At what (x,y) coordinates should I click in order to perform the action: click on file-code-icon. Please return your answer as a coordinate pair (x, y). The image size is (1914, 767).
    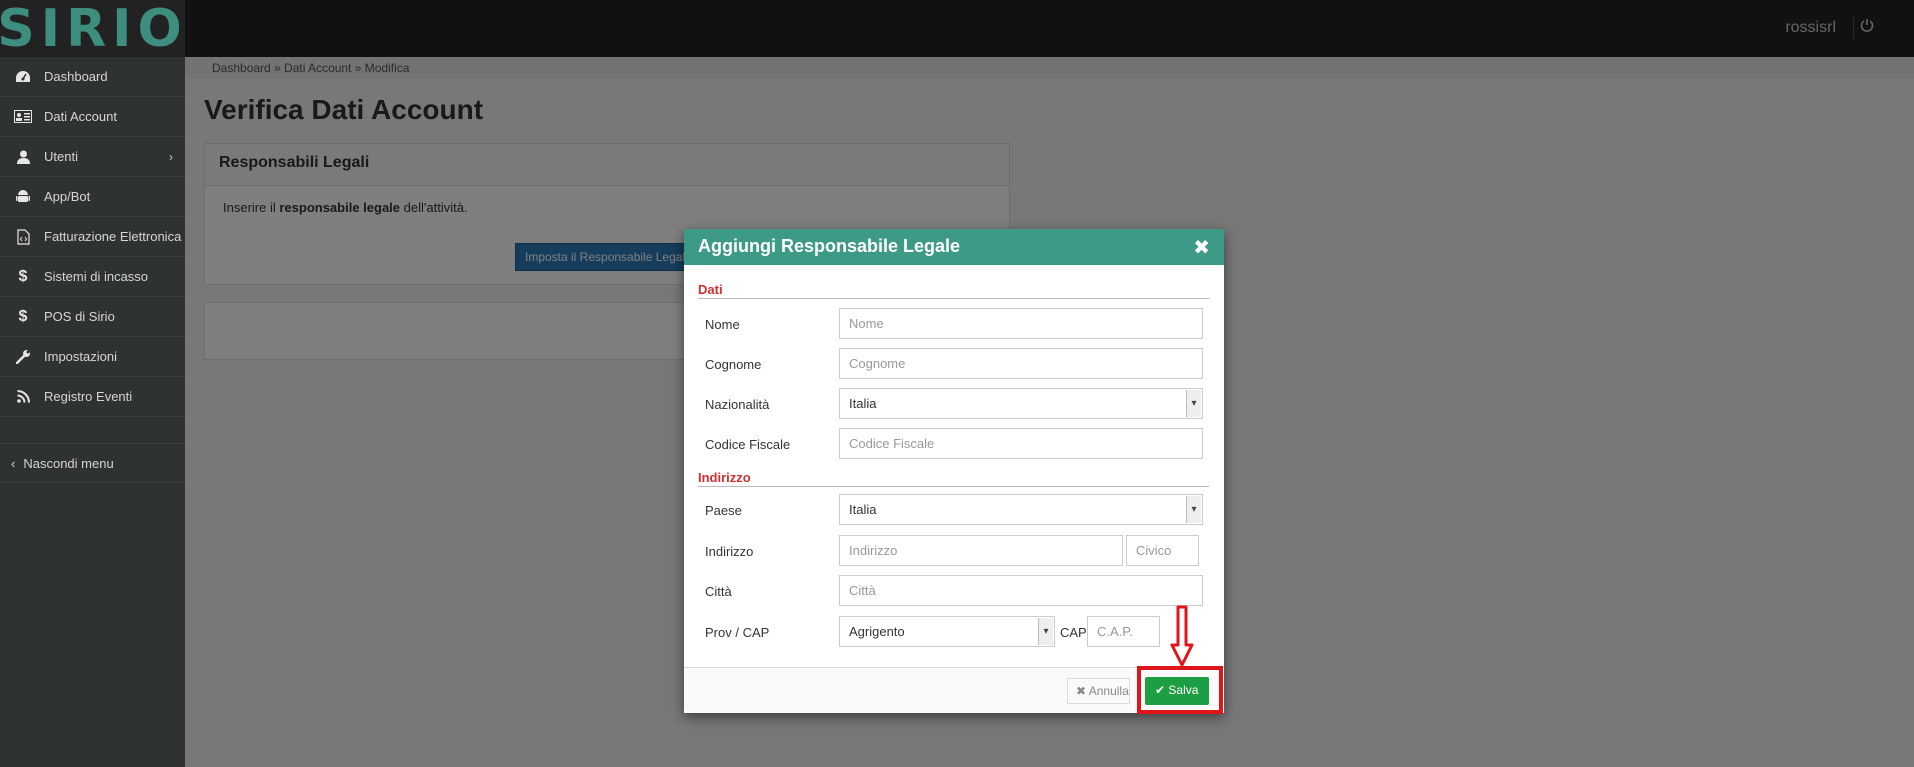
    Looking at the image, I should click on (23, 236).